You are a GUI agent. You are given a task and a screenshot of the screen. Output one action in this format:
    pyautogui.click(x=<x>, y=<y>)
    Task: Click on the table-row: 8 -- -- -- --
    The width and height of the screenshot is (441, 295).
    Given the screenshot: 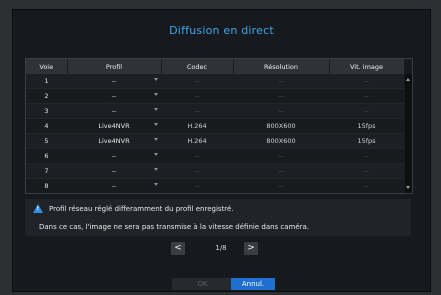 What is the action you would take?
    pyautogui.click(x=215, y=185)
    